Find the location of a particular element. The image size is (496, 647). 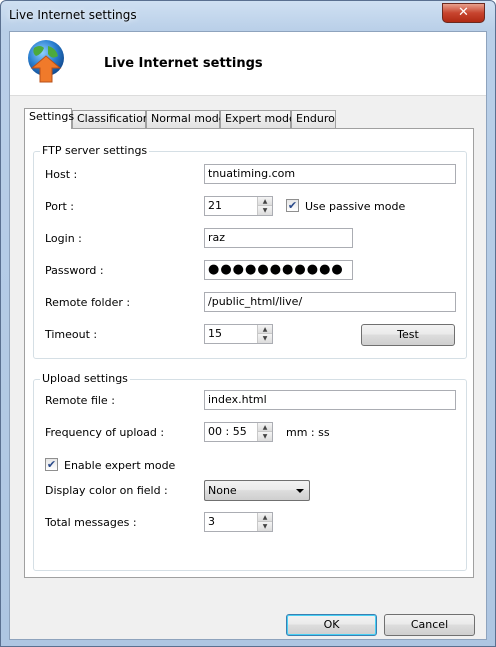

timeout-spinner: 15 ▲ ▼ is located at coordinates (238, 334).